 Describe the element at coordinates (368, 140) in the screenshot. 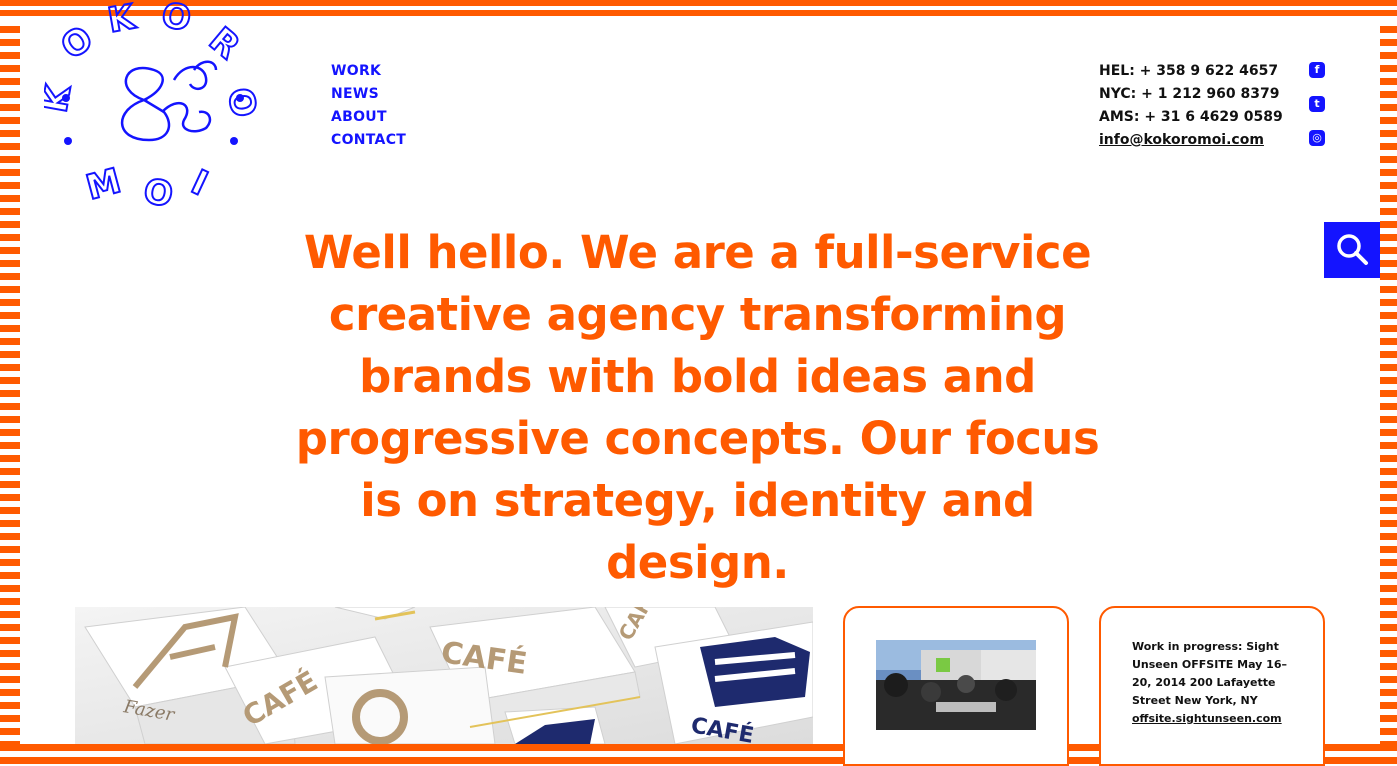

I see `nav-item-contact: CONTACT` at that location.